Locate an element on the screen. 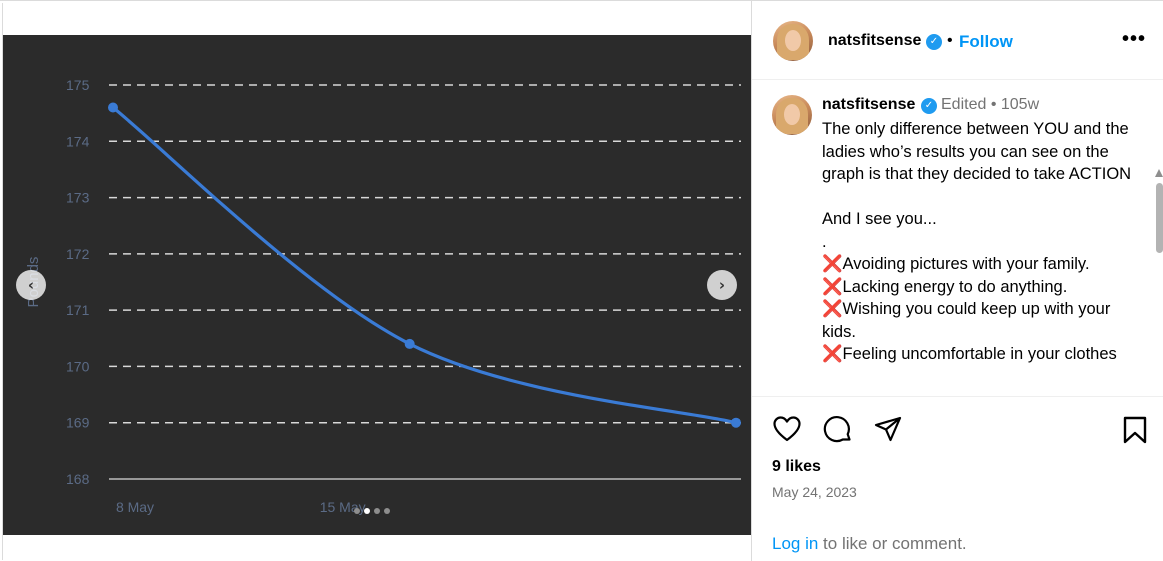  like-button is located at coordinates (787, 431).